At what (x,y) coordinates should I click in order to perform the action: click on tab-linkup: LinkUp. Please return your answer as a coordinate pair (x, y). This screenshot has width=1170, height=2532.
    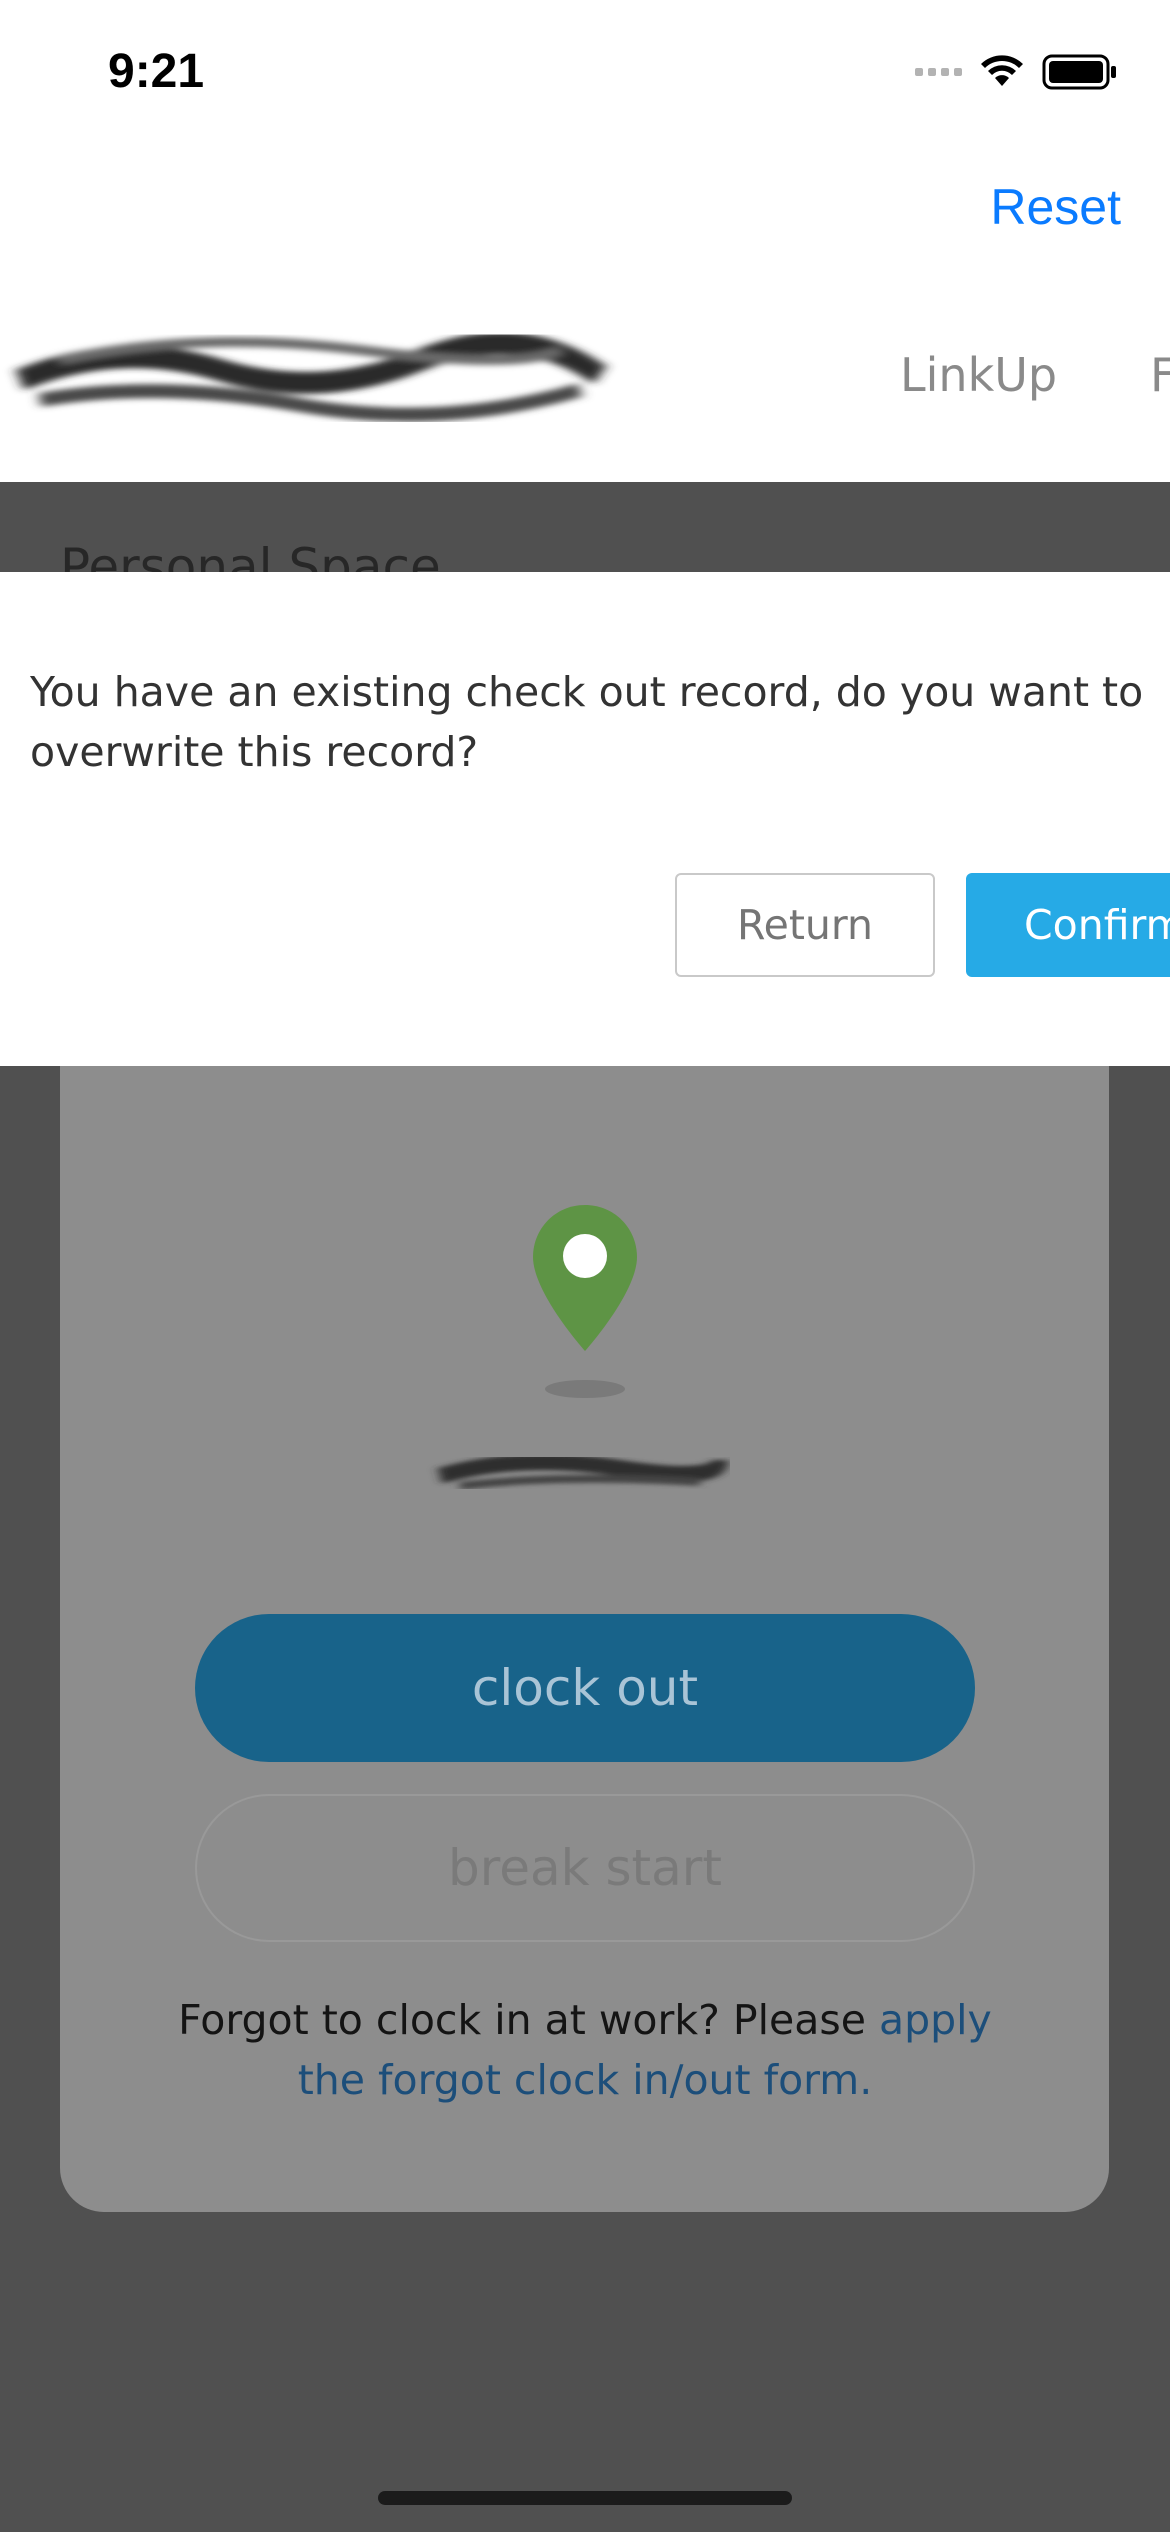
    Looking at the image, I should click on (978, 375).